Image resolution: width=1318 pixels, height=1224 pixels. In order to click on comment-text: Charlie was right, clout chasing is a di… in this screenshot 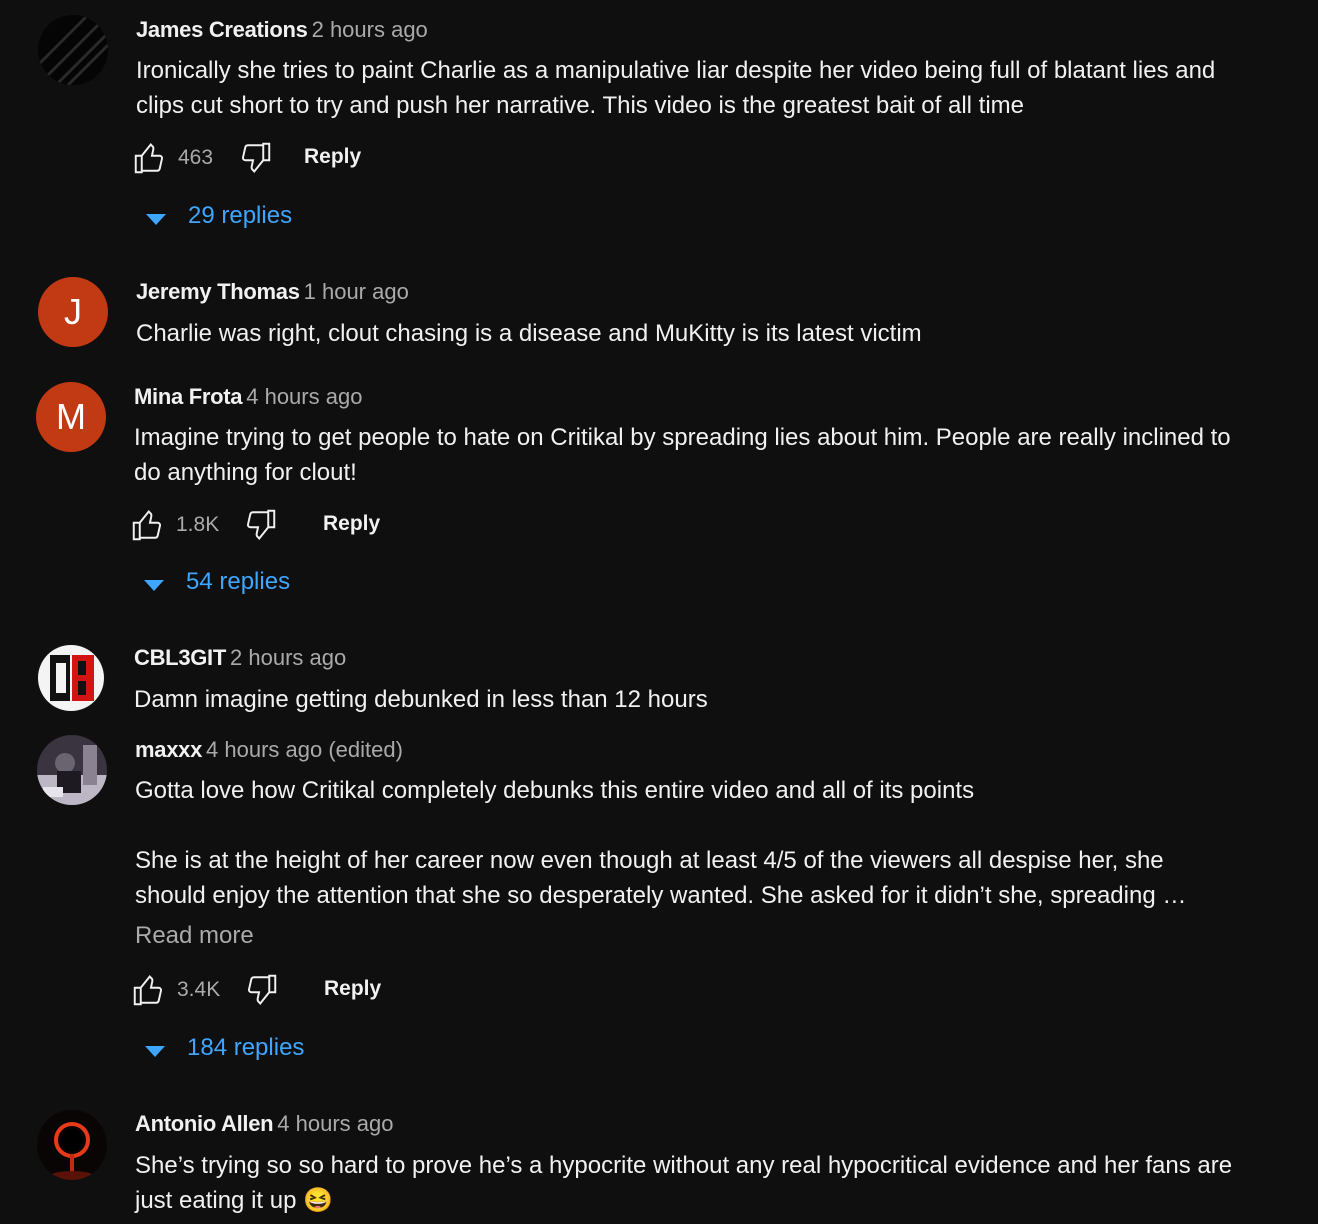, I will do `click(529, 333)`.